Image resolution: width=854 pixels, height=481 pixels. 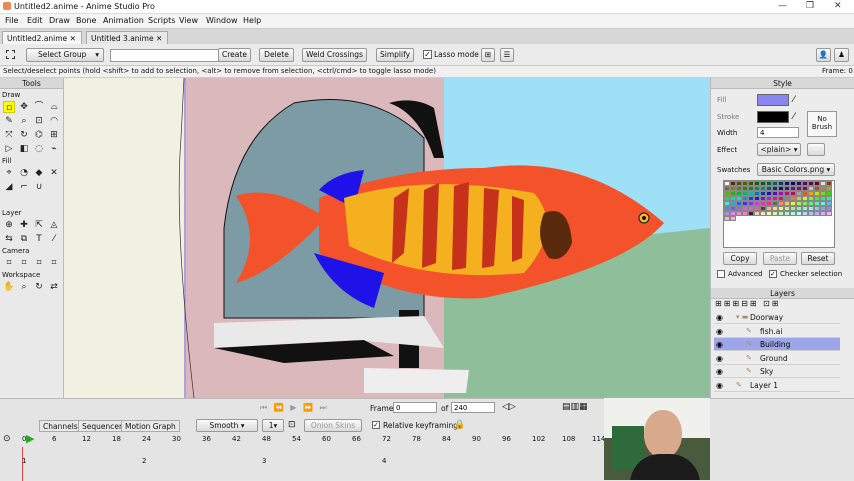 I want to click on menu-scripts: Scripts, so click(x=161, y=20).